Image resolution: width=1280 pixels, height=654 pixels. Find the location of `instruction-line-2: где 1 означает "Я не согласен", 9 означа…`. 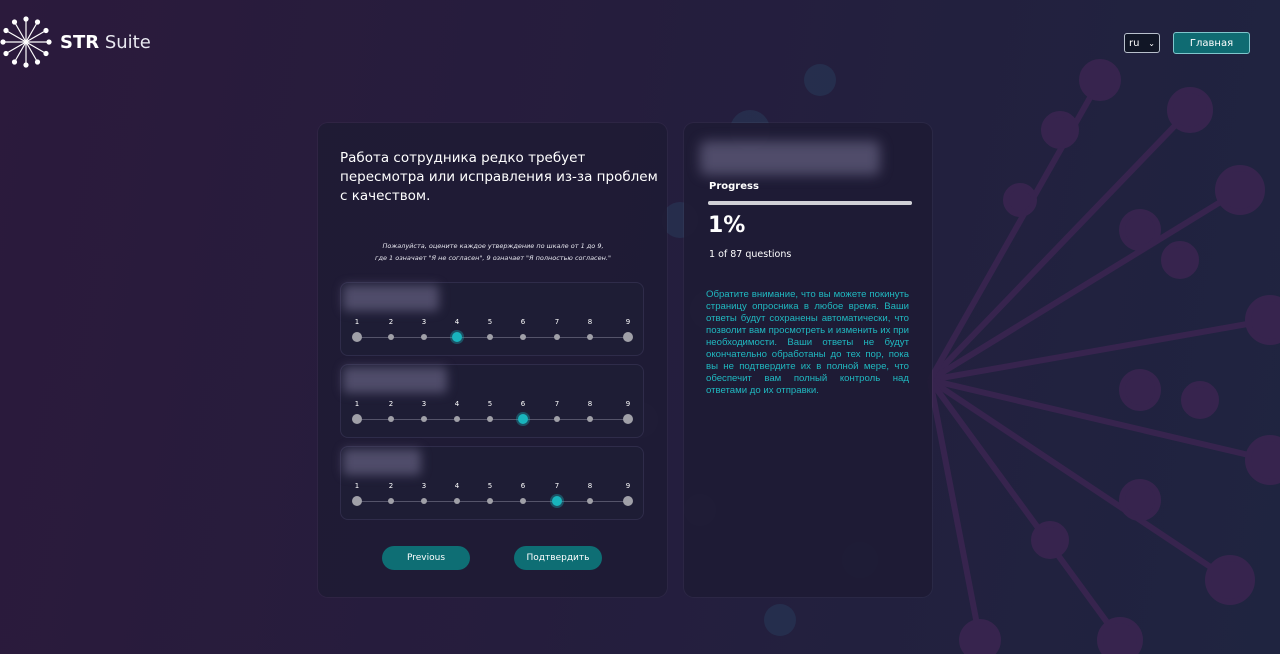

instruction-line-2: где 1 означает "Я не согласен", 9 означа… is located at coordinates (493, 258).